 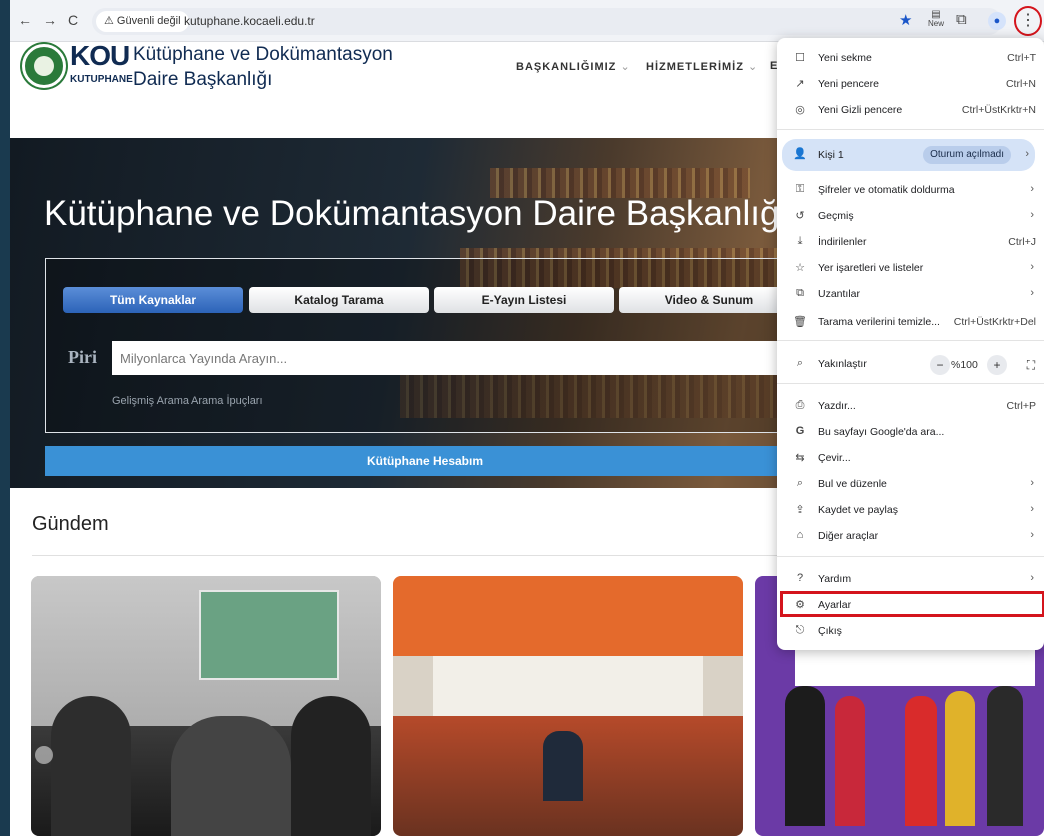 I want to click on menu-label: Çıkış, so click(x=830, y=631).